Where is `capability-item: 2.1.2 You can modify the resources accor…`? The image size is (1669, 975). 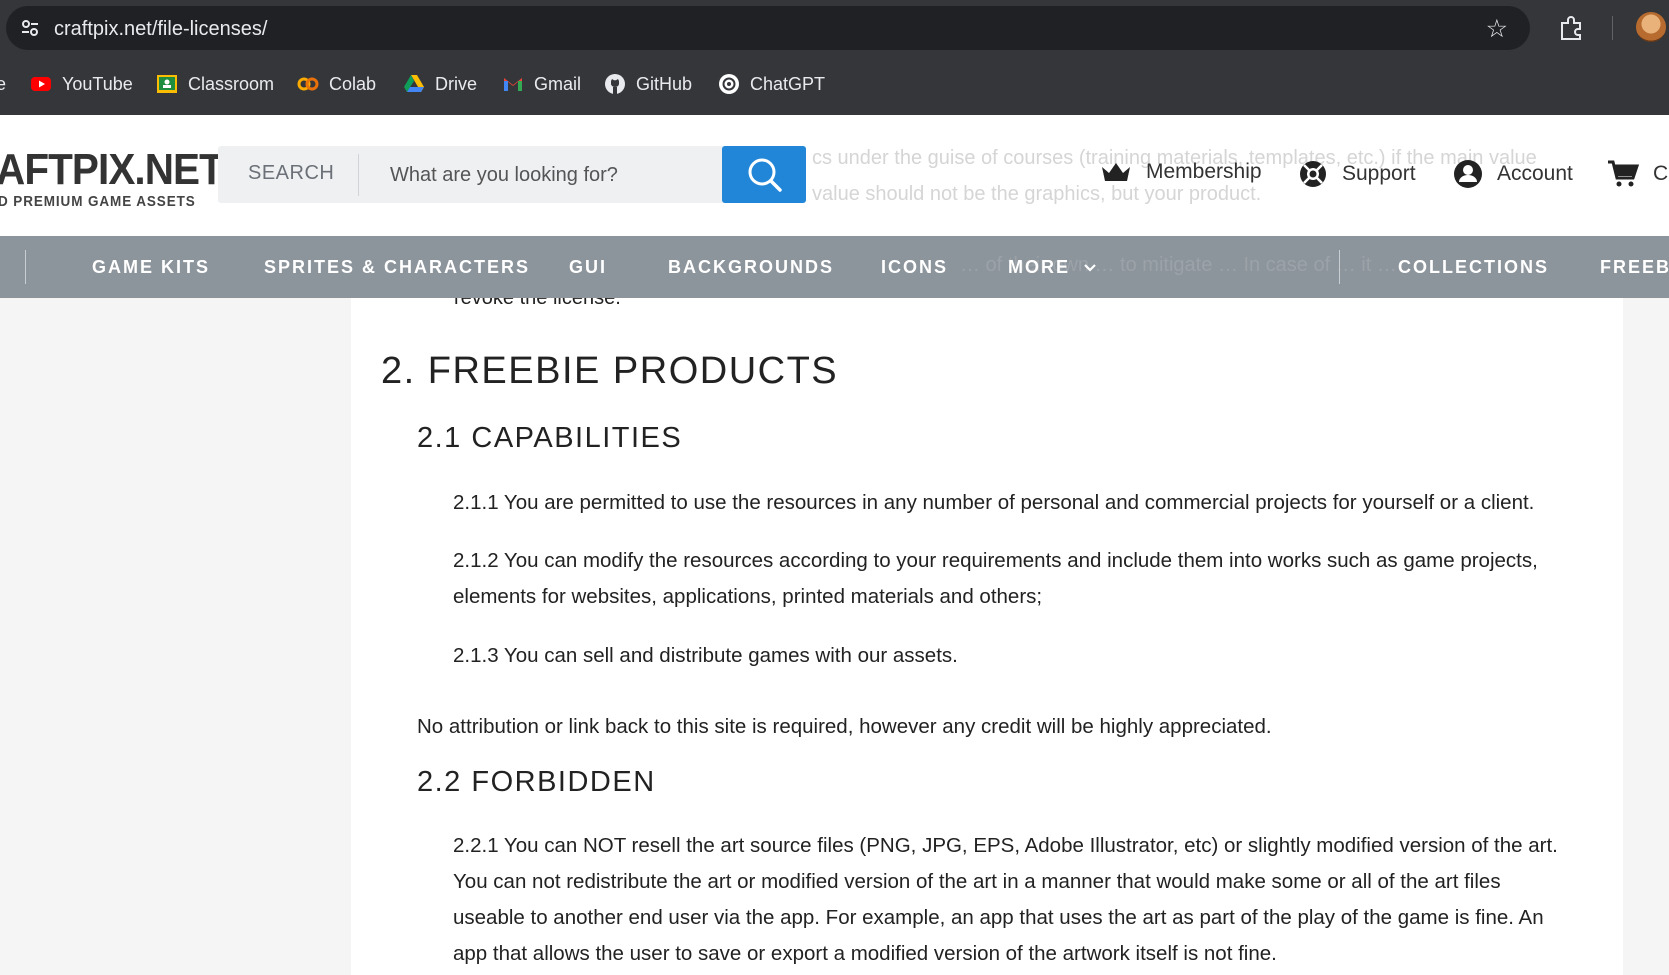 capability-item: 2.1.2 You can modify the resources accor… is located at coordinates (995, 560).